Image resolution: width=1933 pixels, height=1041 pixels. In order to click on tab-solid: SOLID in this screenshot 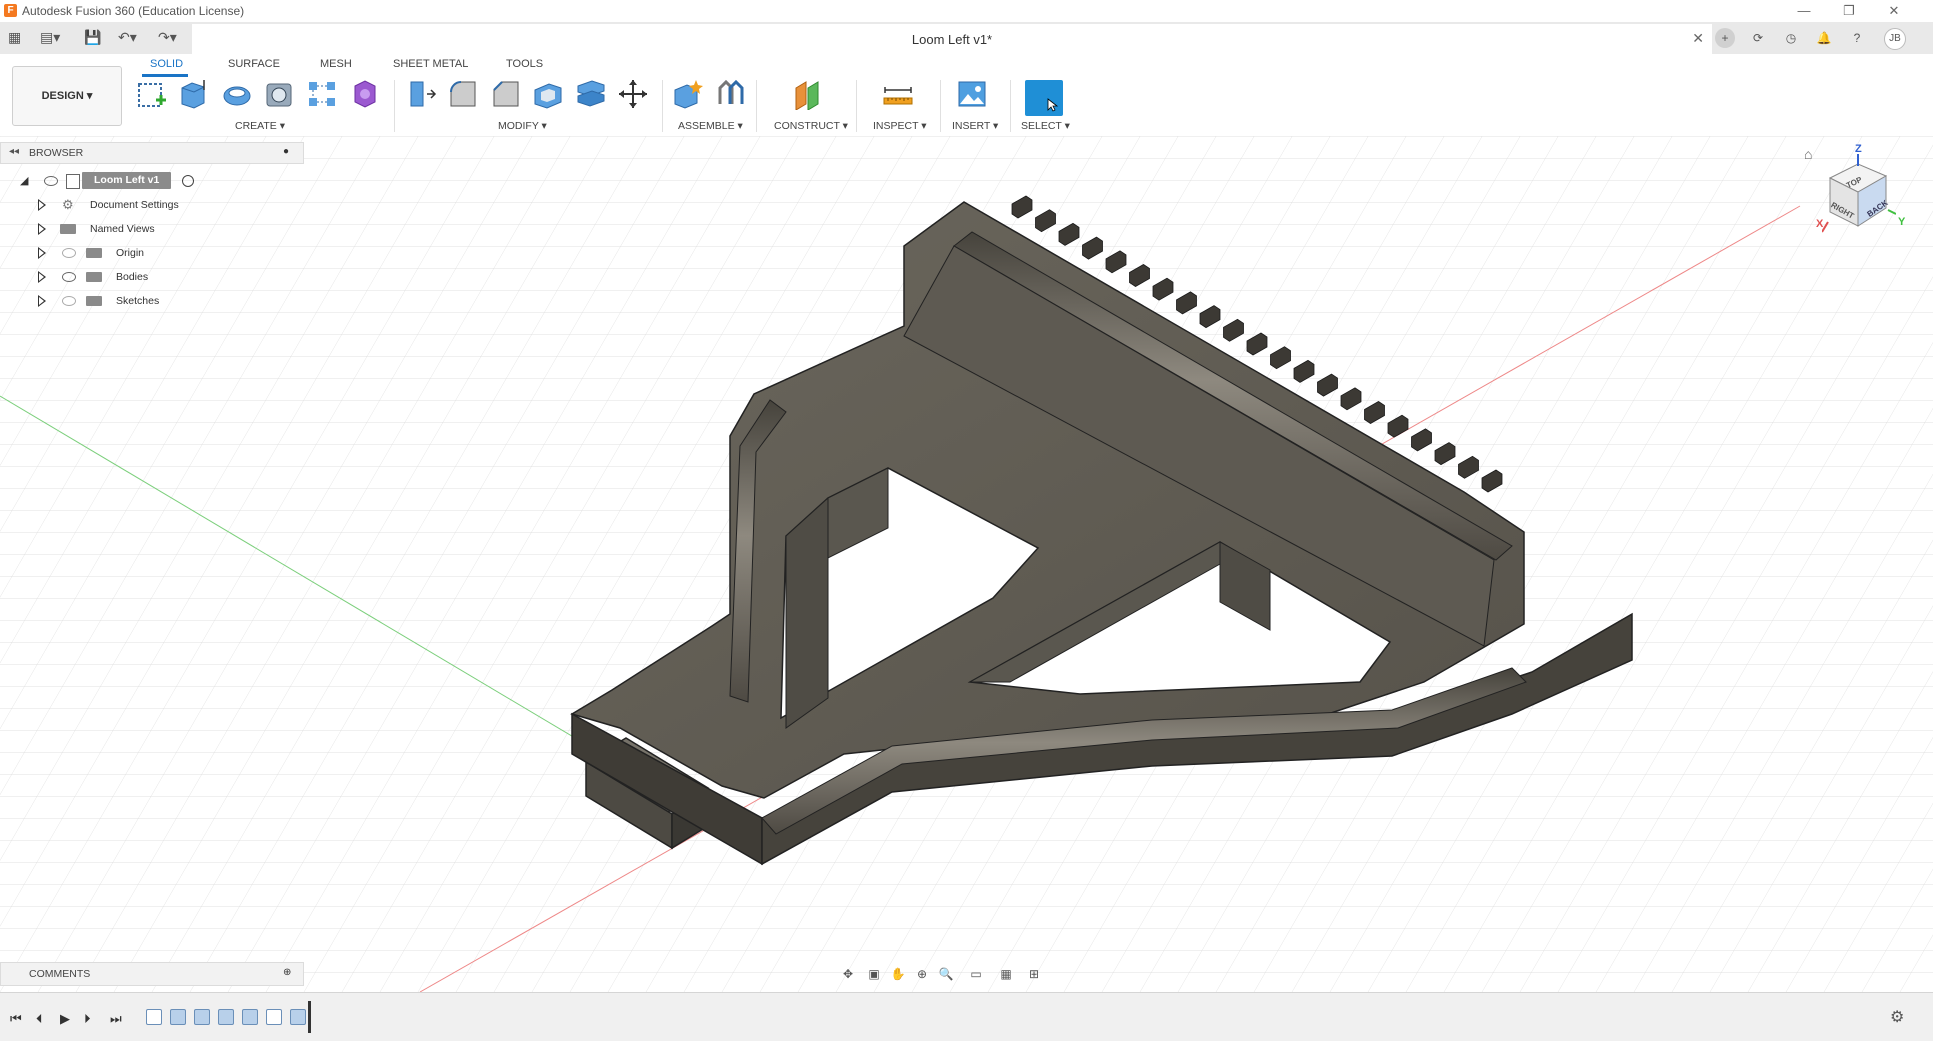, I will do `click(166, 64)`.